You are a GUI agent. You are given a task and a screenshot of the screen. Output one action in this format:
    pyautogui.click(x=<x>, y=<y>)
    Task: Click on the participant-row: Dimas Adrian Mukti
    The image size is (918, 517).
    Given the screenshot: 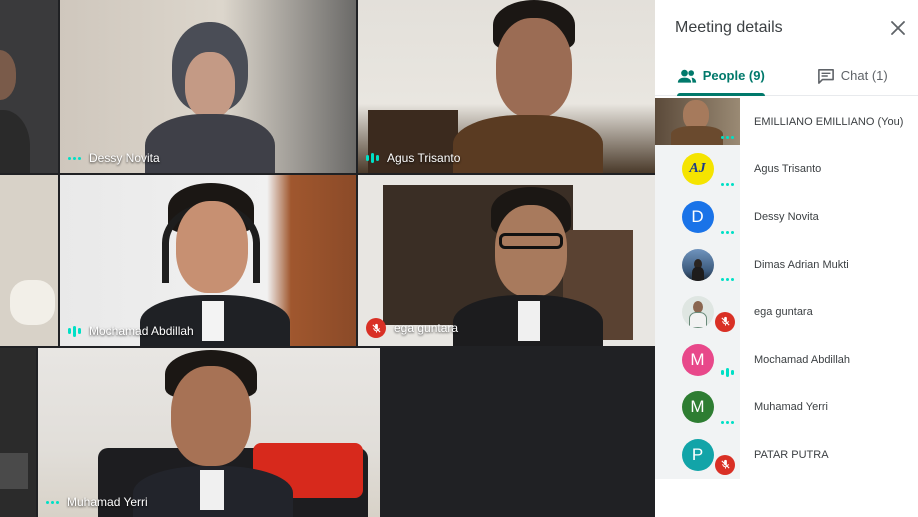 What is the action you would take?
    pyautogui.click(x=786, y=264)
    